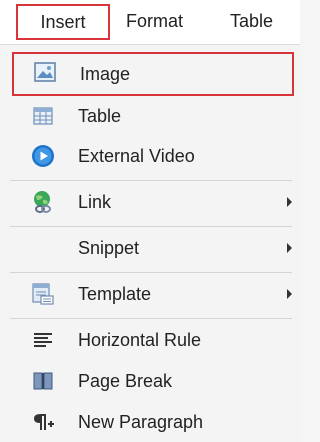 The image size is (320, 442). I want to click on menu-item-page-break: Page Break, so click(150, 381).